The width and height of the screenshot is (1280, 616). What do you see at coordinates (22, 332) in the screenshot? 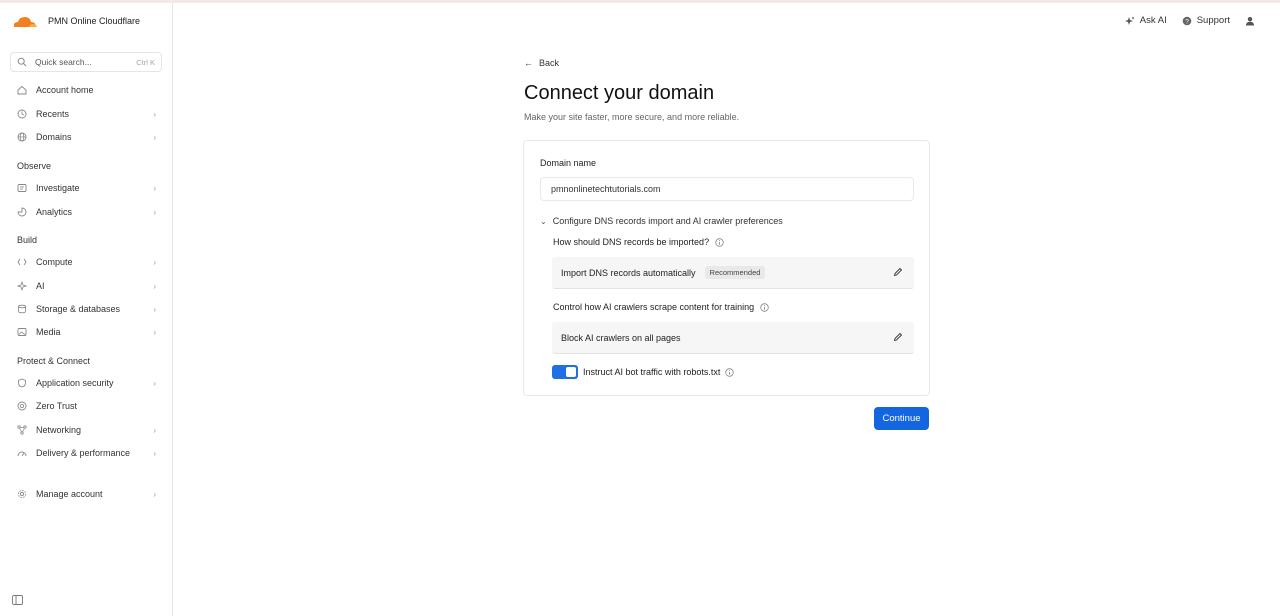
I see `media-icon` at bounding box center [22, 332].